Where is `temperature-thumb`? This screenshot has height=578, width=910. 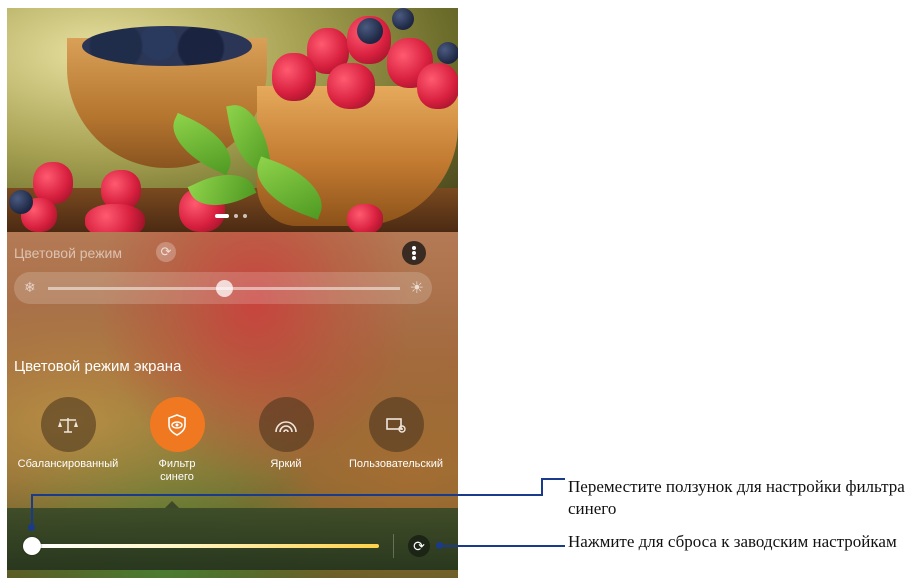 temperature-thumb is located at coordinates (224, 288).